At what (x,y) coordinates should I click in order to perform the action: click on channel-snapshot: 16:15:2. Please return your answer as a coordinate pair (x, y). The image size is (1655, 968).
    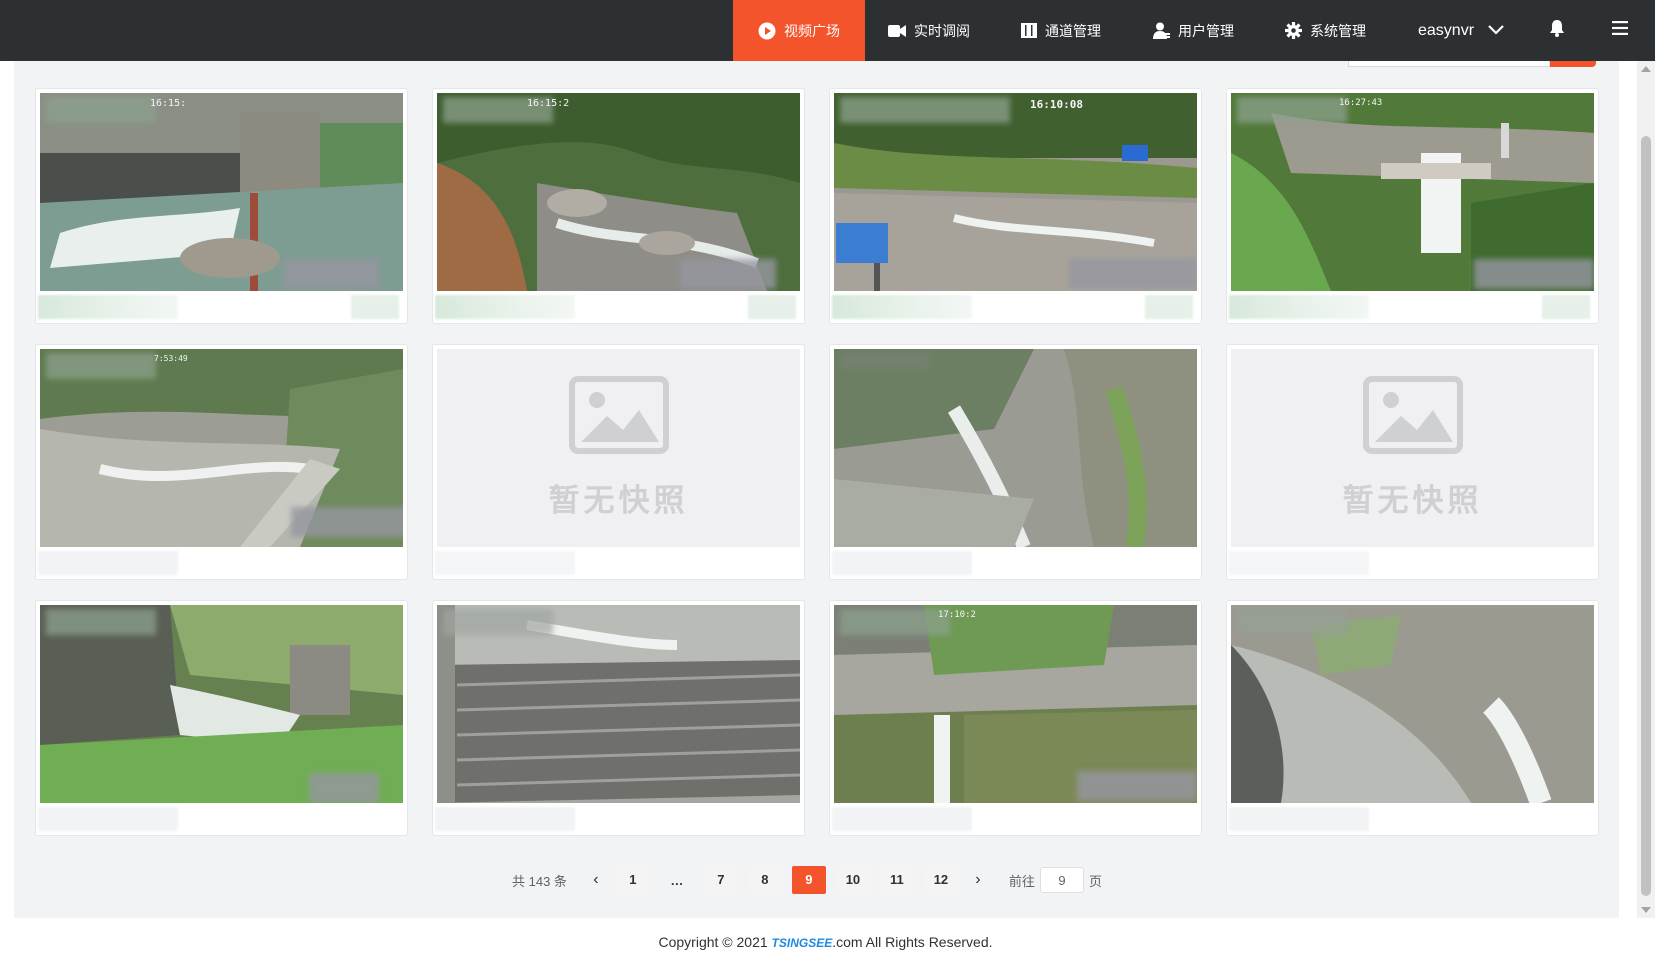
    Looking at the image, I should click on (618, 192).